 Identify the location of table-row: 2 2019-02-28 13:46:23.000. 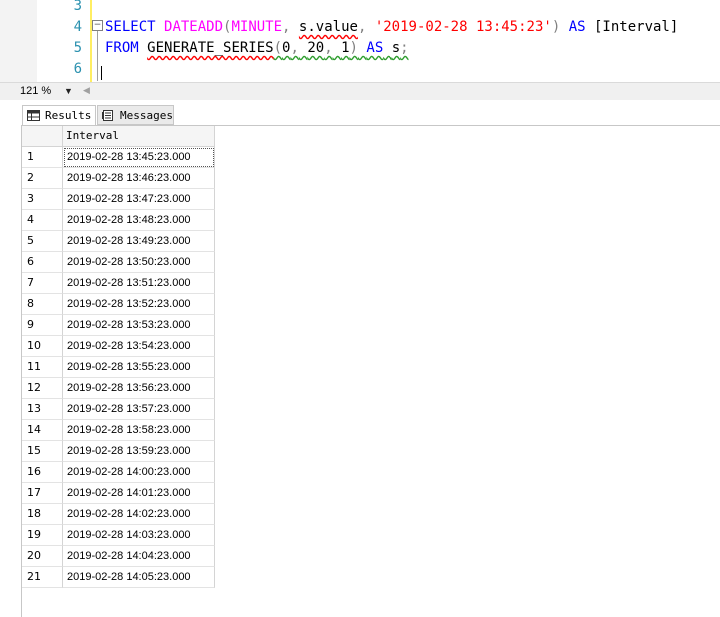
(118, 178).